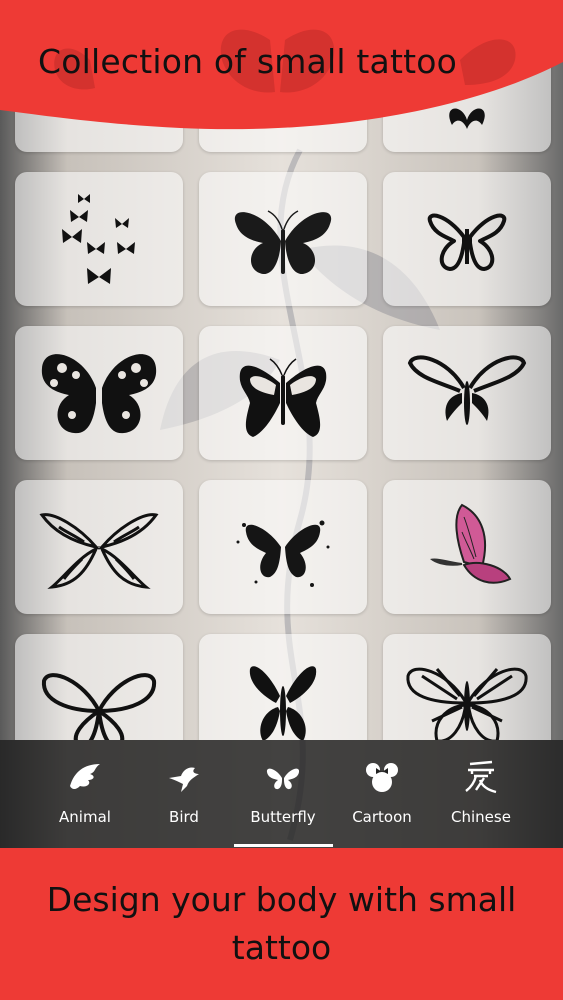 The image size is (563, 1000). What do you see at coordinates (467, 242) in the screenshot?
I see `outline-butterfly-icon` at bounding box center [467, 242].